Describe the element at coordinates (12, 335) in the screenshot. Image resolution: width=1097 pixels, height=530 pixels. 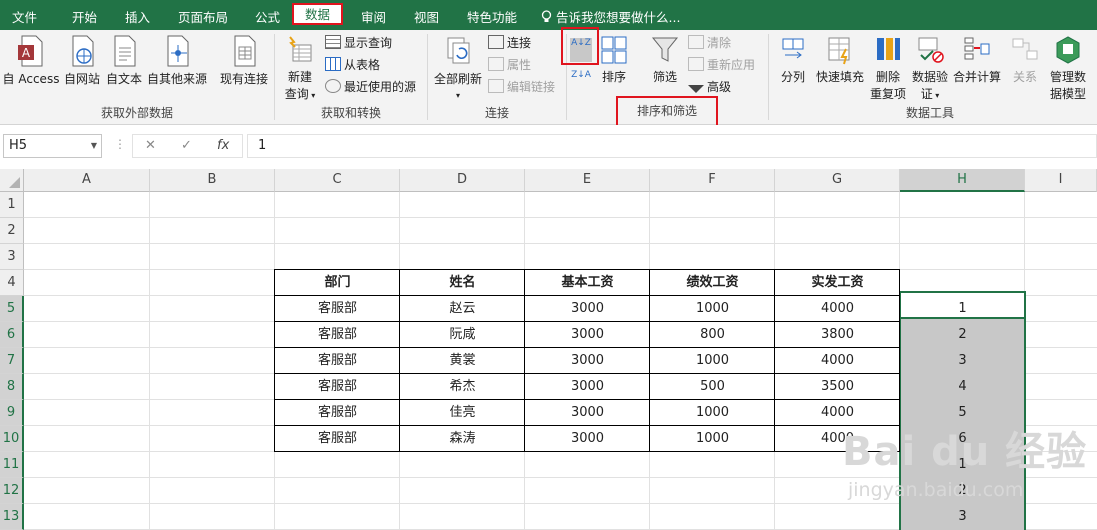
I see `row-header-6: 6` at that location.